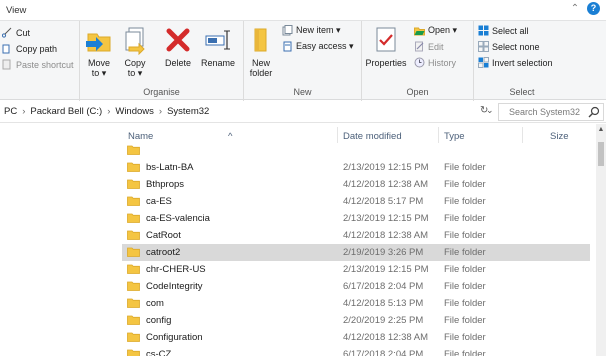 The width and height of the screenshot is (606, 356). Describe the element at coordinates (163, 252) in the screenshot. I see `file-name: catroot2` at that location.